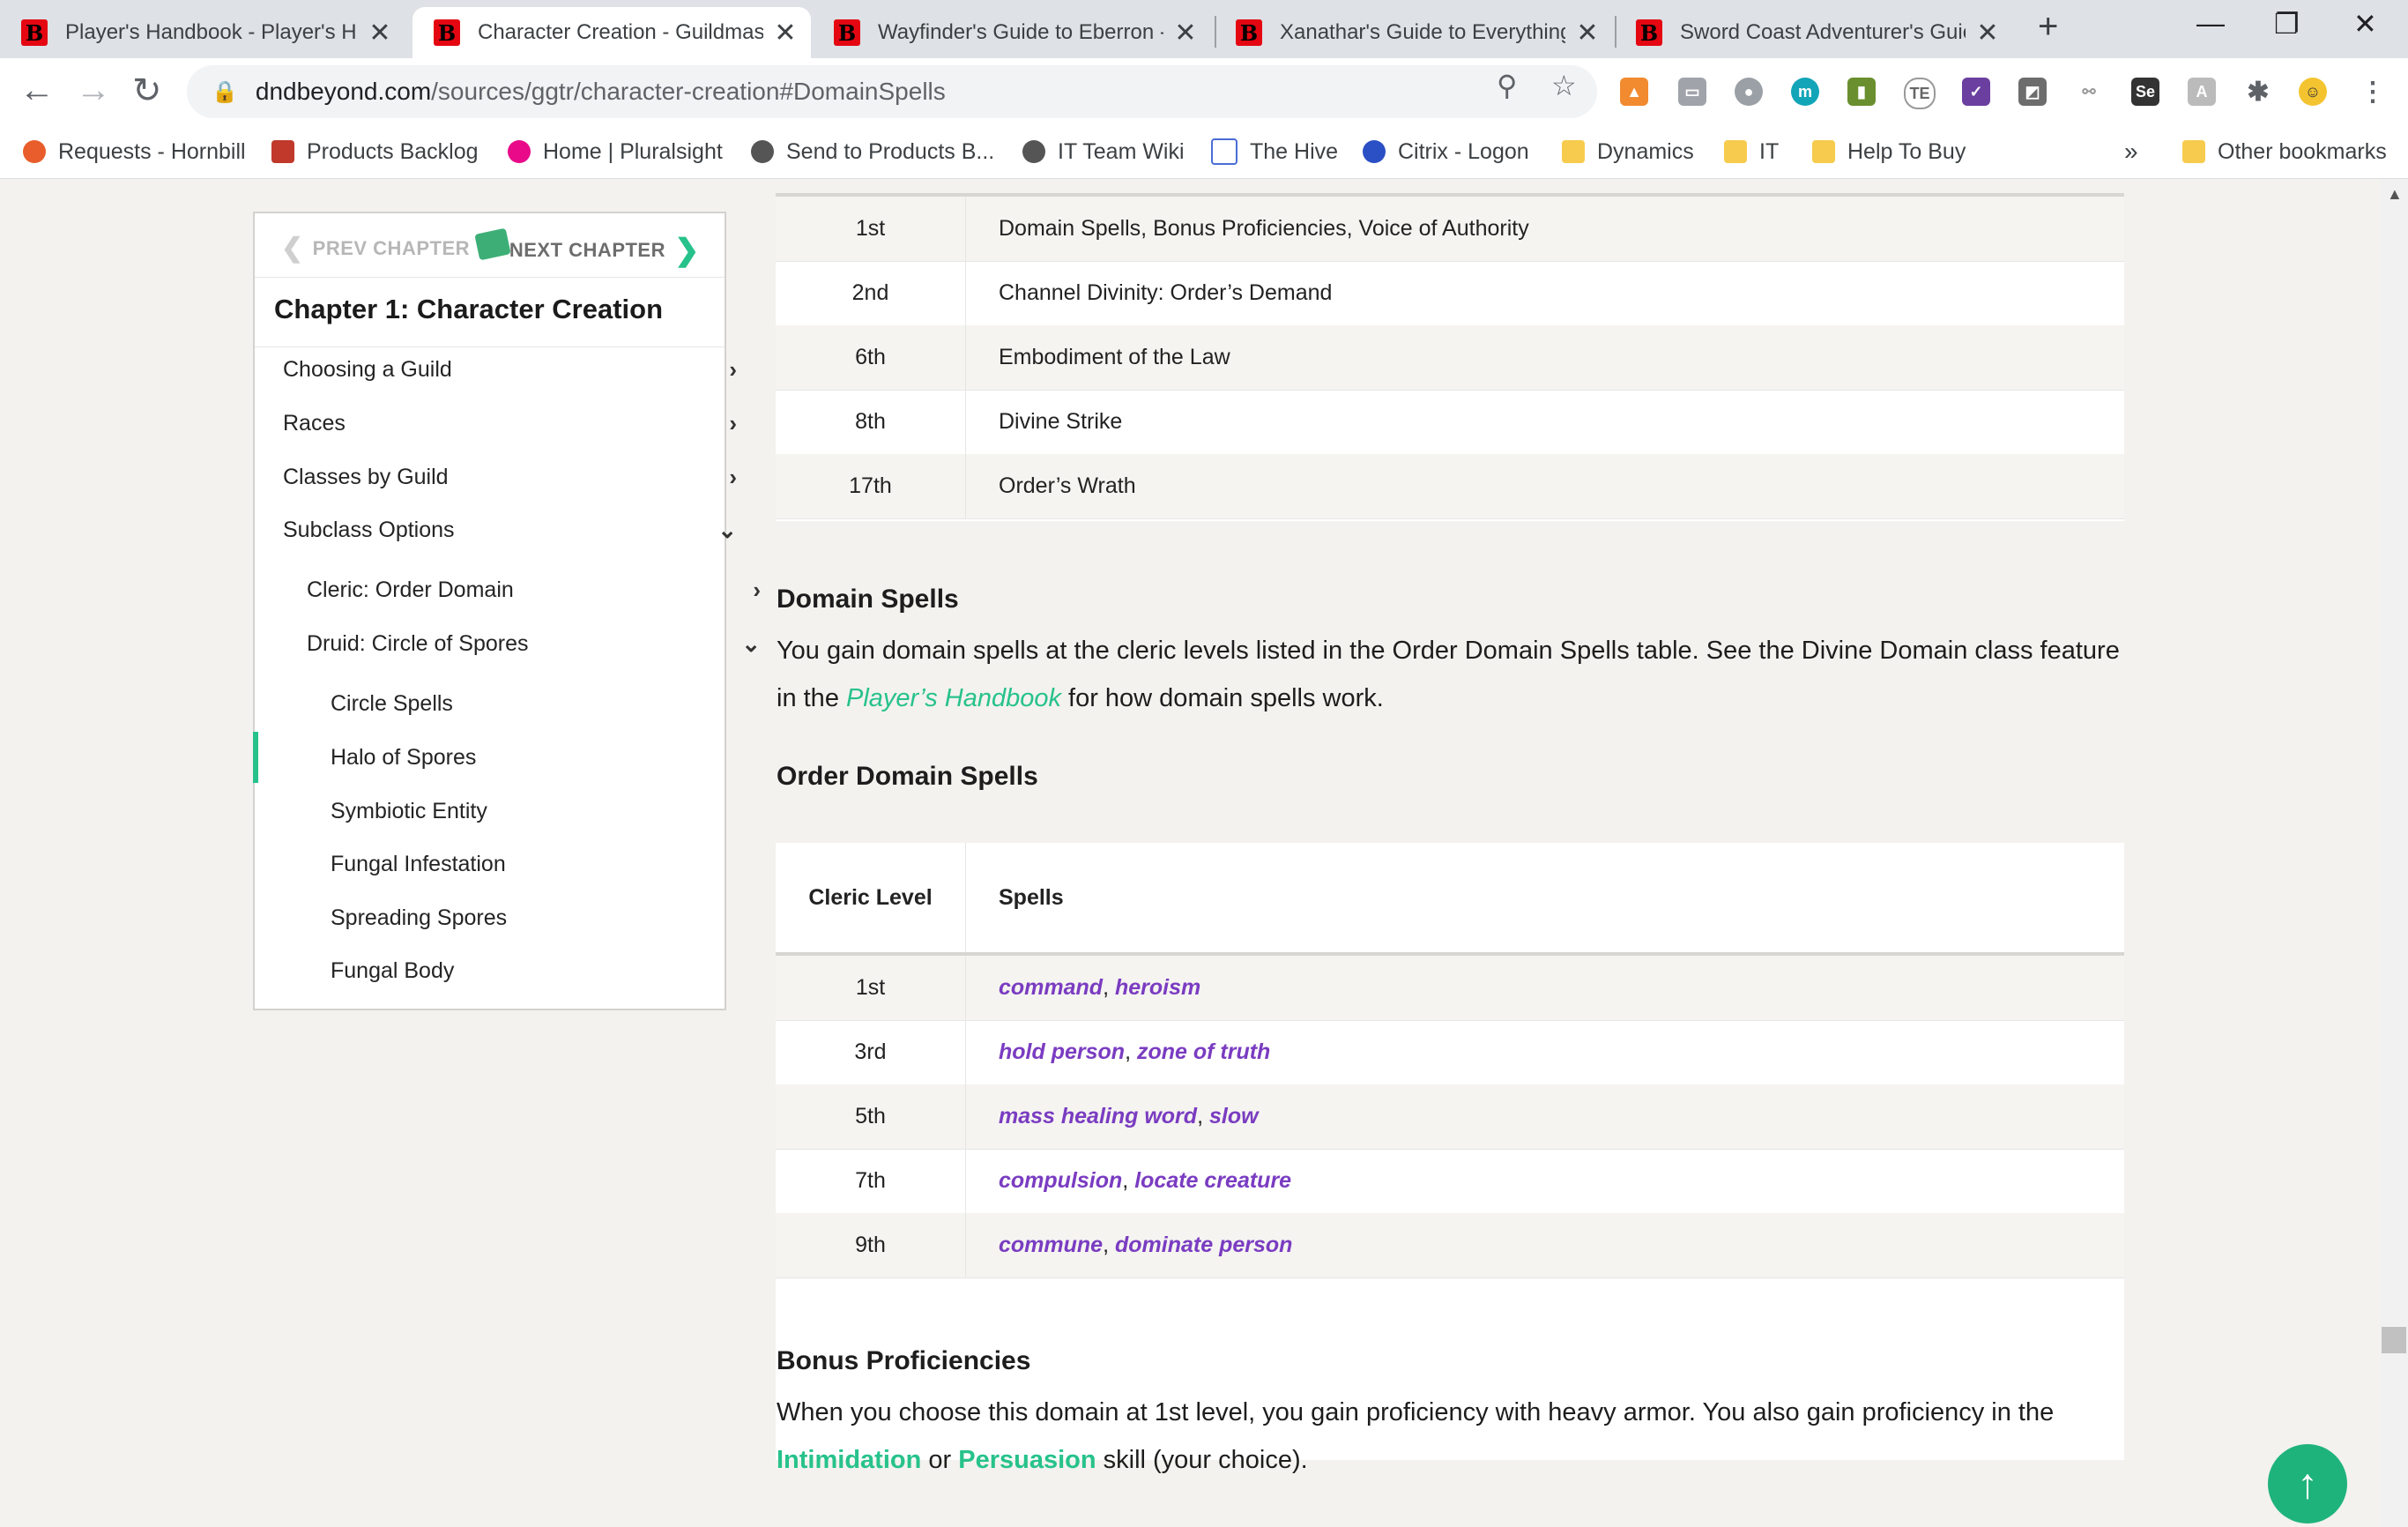 This screenshot has height=1527, width=2408. Describe the element at coordinates (1507, 85) in the screenshot. I see `zoom-icon: ⚲` at that location.